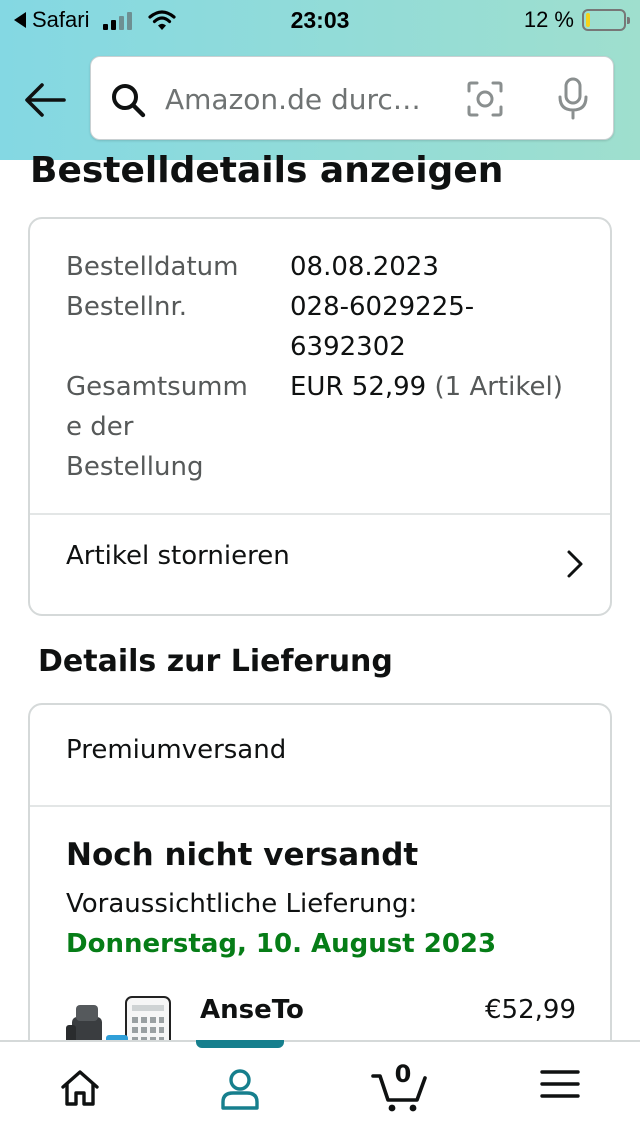 The width and height of the screenshot is (640, 1136). What do you see at coordinates (242, 855) in the screenshot?
I see `shipment-status: Noch nicht versandt` at bounding box center [242, 855].